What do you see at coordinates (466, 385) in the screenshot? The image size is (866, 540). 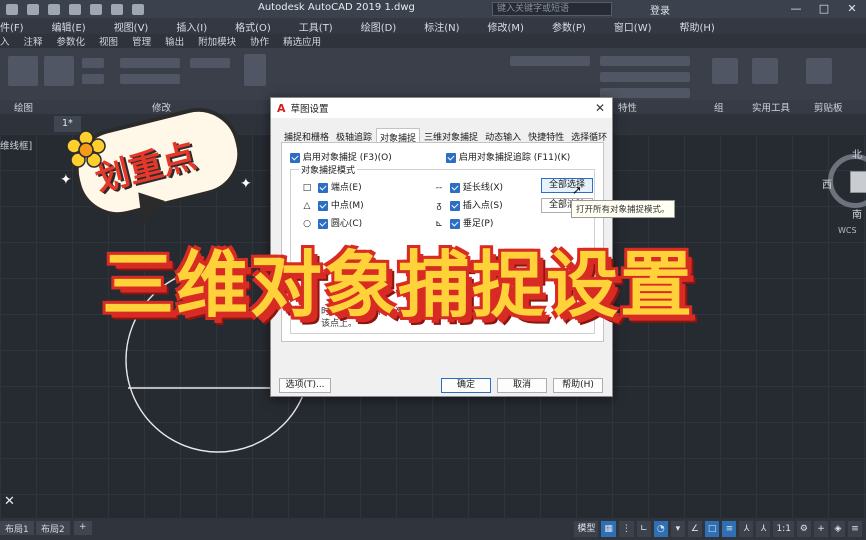 I see `ok-button: 确定` at bounding box center [466, 385].